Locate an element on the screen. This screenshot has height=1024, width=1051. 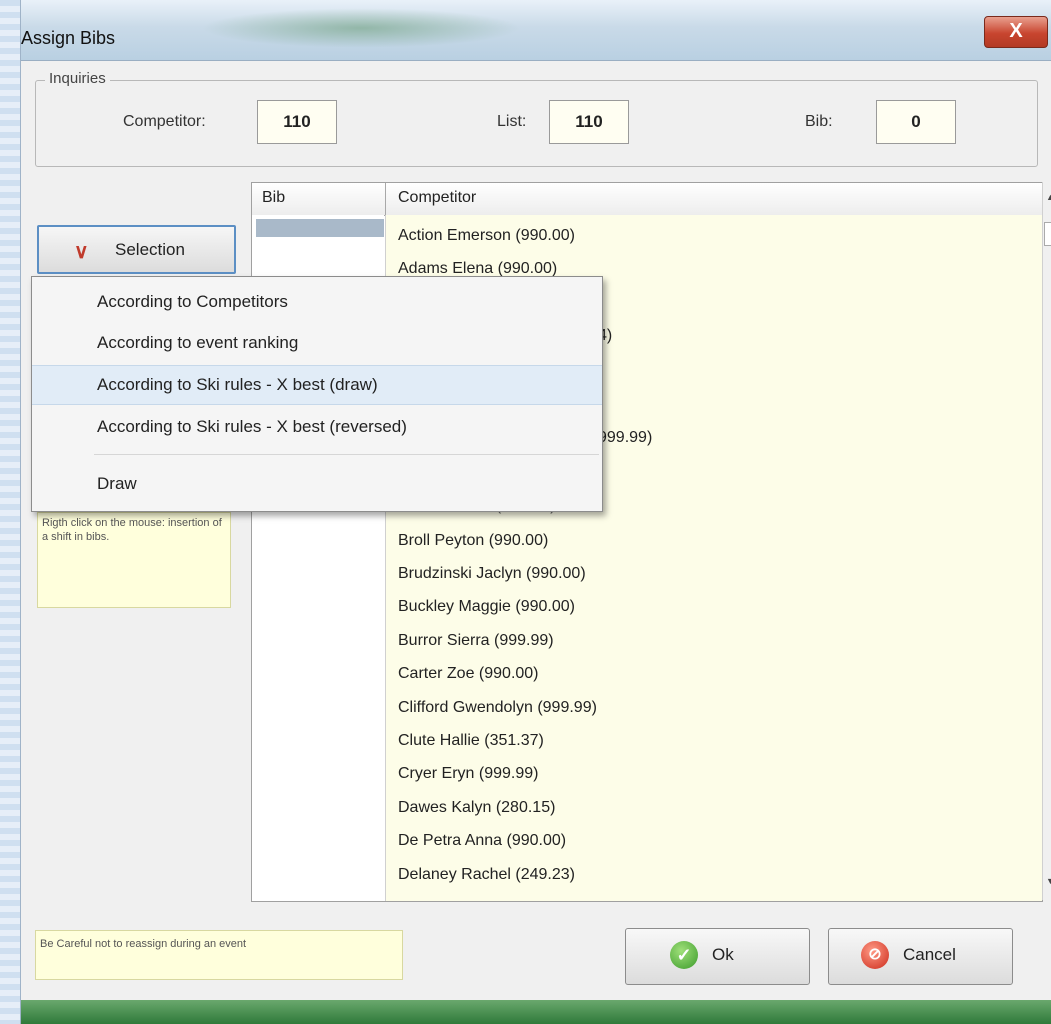
partial-row-text: 999.99) is located at coordinates (625, 437).